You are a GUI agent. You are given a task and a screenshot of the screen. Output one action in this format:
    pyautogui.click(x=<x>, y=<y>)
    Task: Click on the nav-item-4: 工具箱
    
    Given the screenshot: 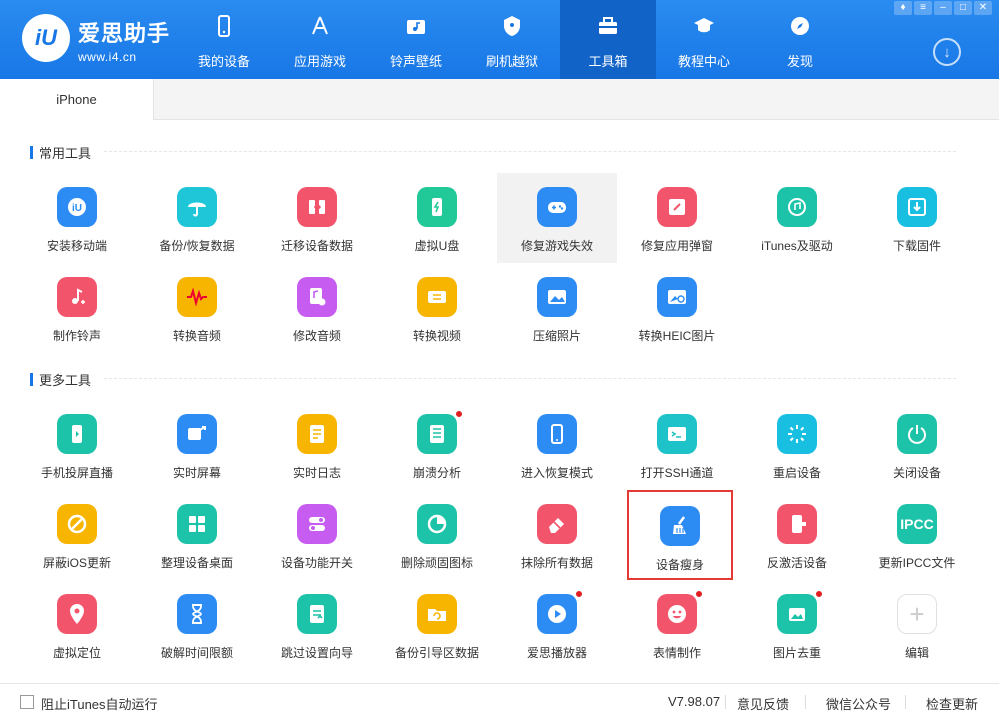 What is the action you would take?
    pyautogui.click(x=608, y=39)
    